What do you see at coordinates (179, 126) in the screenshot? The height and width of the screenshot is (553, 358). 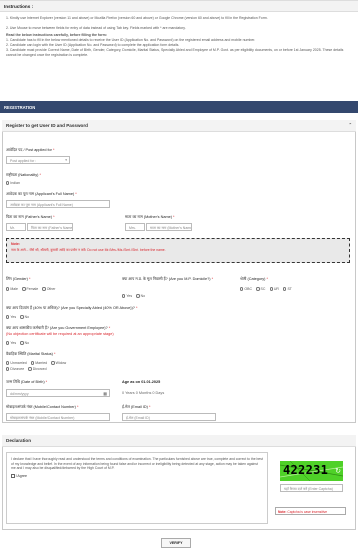 I see `registration-section-header: Register to get User ID and Password ⌃` at bounding box center [179, 126].